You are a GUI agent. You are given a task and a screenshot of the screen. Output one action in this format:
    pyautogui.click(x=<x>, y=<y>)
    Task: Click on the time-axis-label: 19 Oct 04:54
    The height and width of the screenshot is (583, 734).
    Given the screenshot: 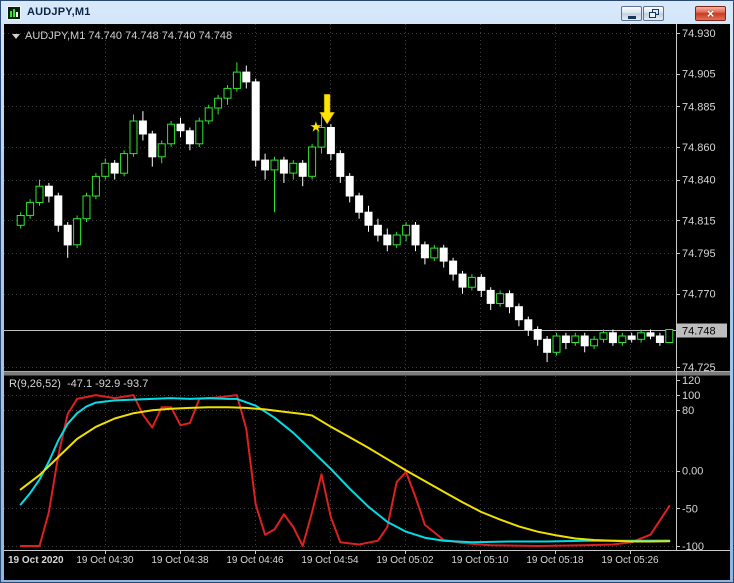 What is the action you would take?
    pyautogui.click(x=330, y=560)
    